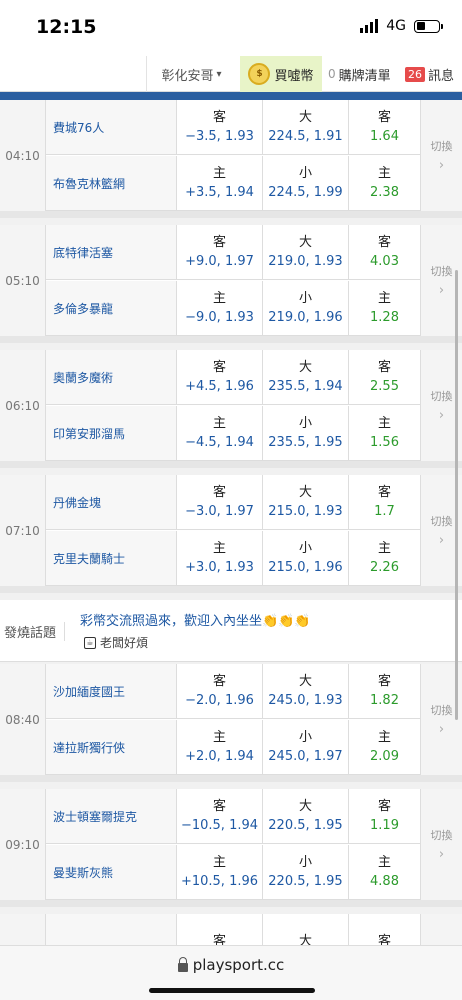 The width and height of the screenshot is (462, 1000). Describe the element at coordinates (384, 502) in the screenshot. I see `away-ml-odds-cell: 客 1.7` at that location.